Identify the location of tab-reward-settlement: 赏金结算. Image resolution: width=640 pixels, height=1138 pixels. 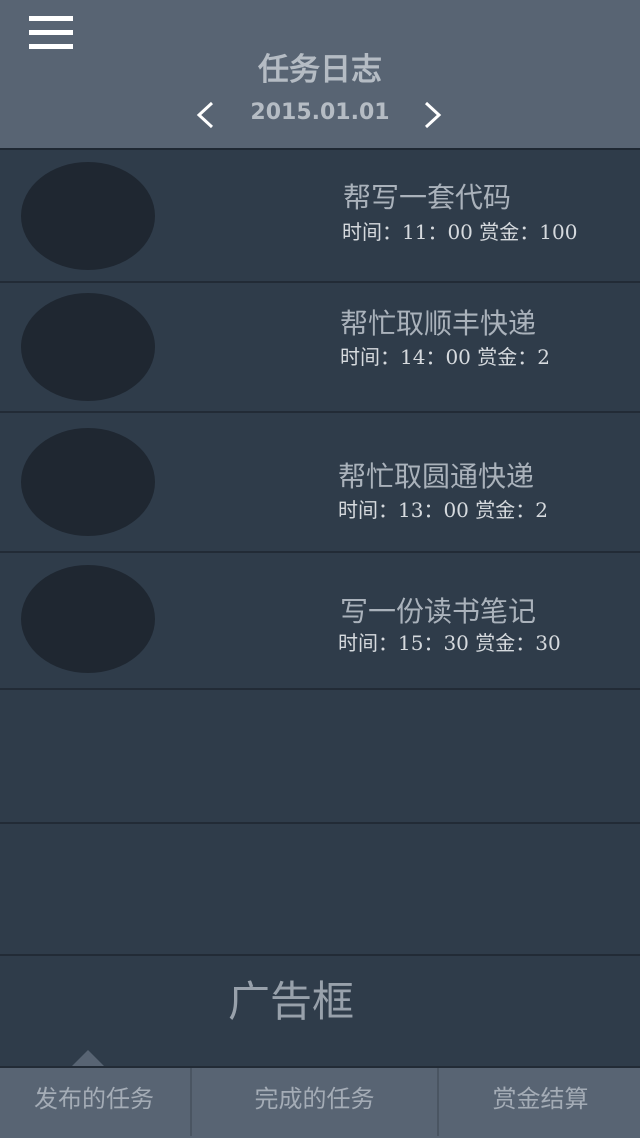
(538, 1102).